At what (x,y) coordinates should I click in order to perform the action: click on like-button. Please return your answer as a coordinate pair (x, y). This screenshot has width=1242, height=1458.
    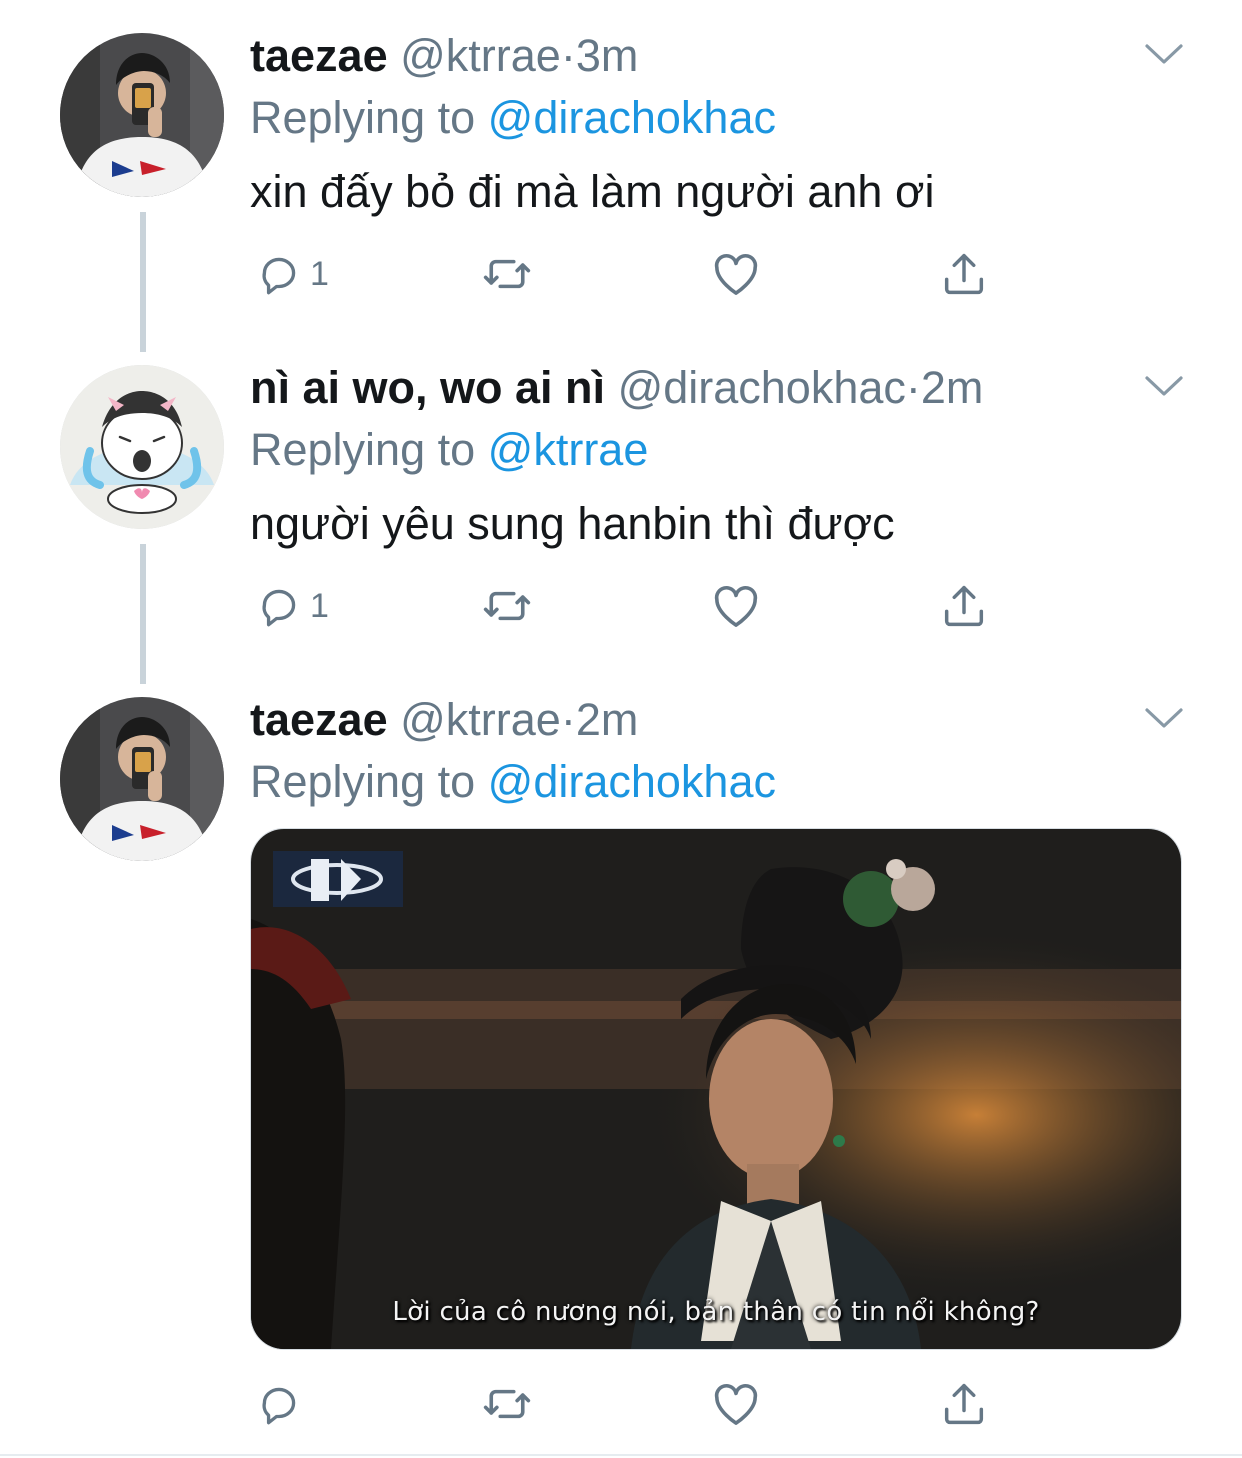
    Looking at the image, I should click on (736, 1404).